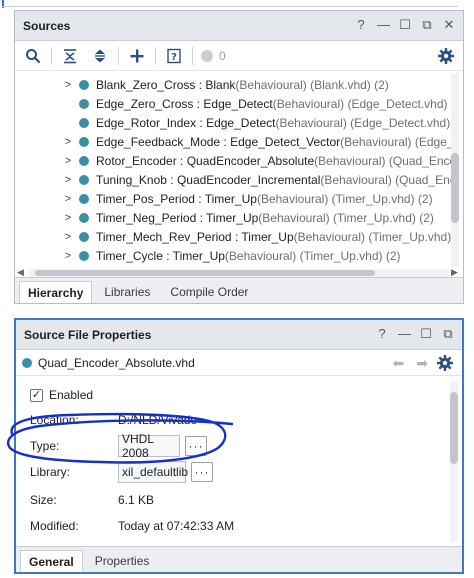 The height and width of the screenshot is (578, 474). Describe the element at coordinates (166, 84) in the screenshot. I see `tree-row-name: Blank_Zero_Cross : Blank` at that location.